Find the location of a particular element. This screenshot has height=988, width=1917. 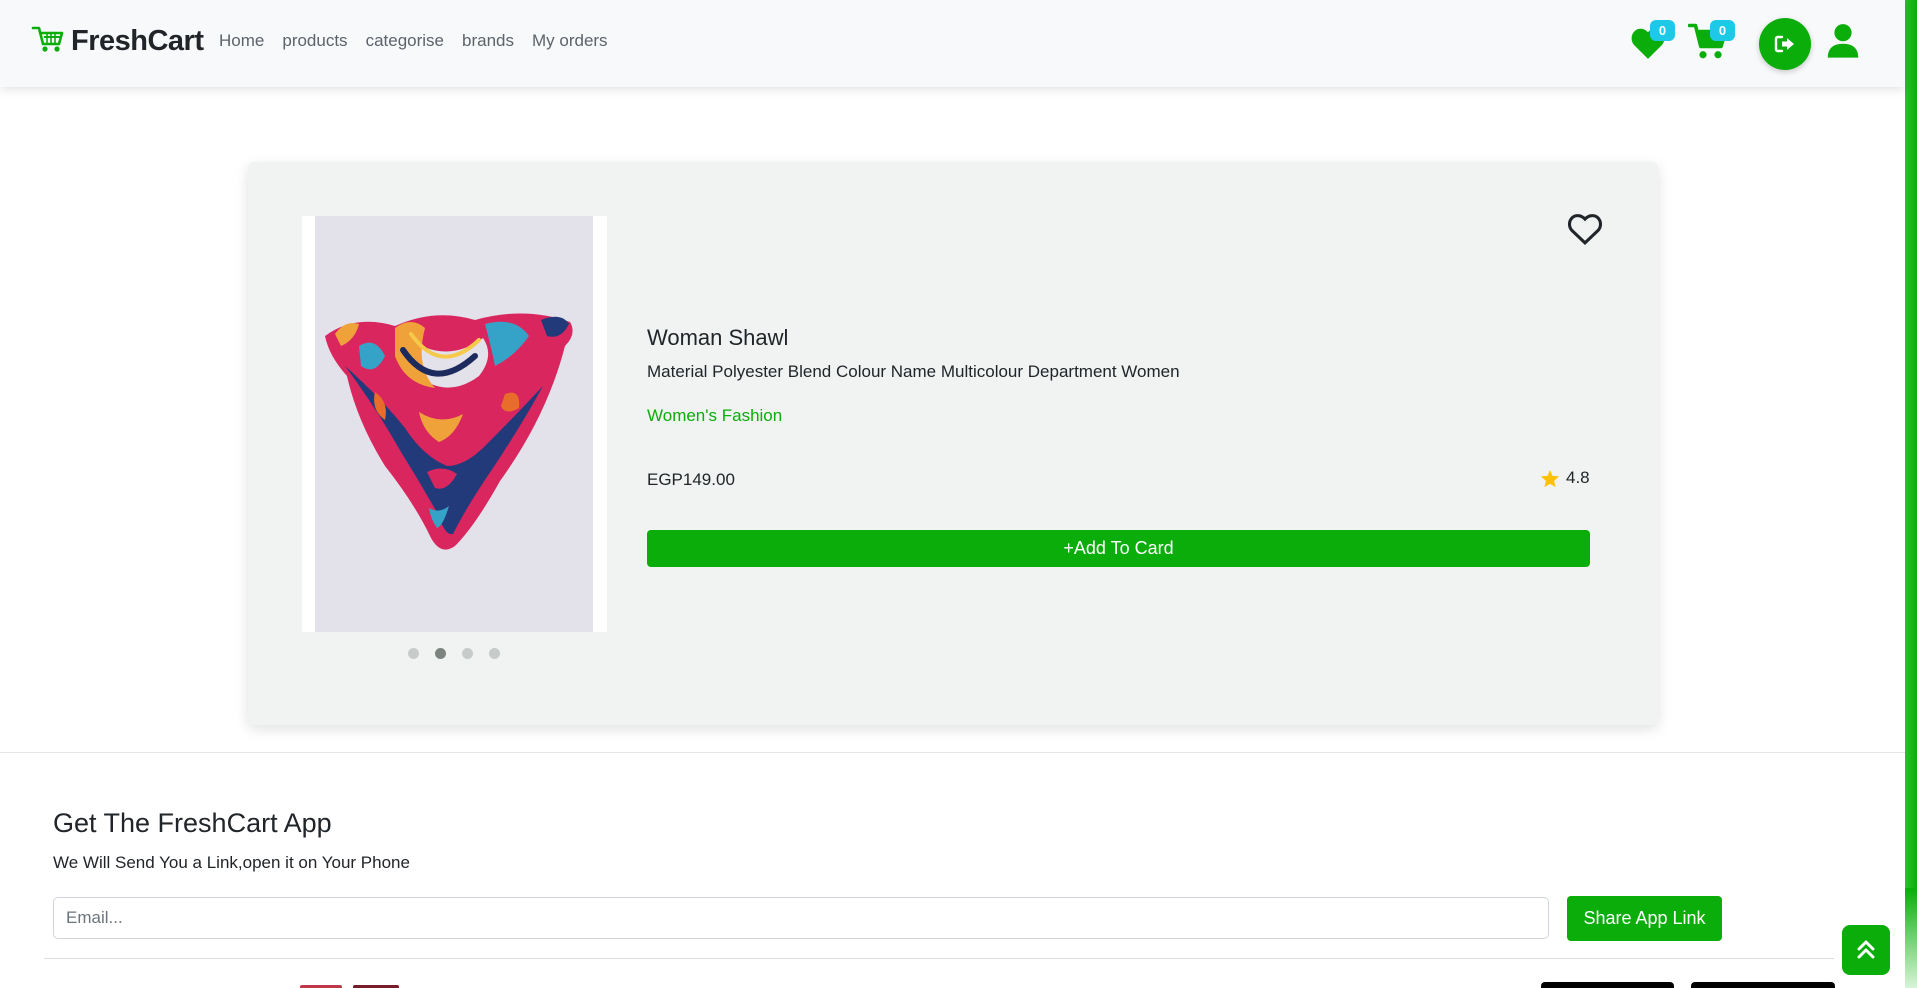

carousel-dot-active is located at coordinates (440, 653).